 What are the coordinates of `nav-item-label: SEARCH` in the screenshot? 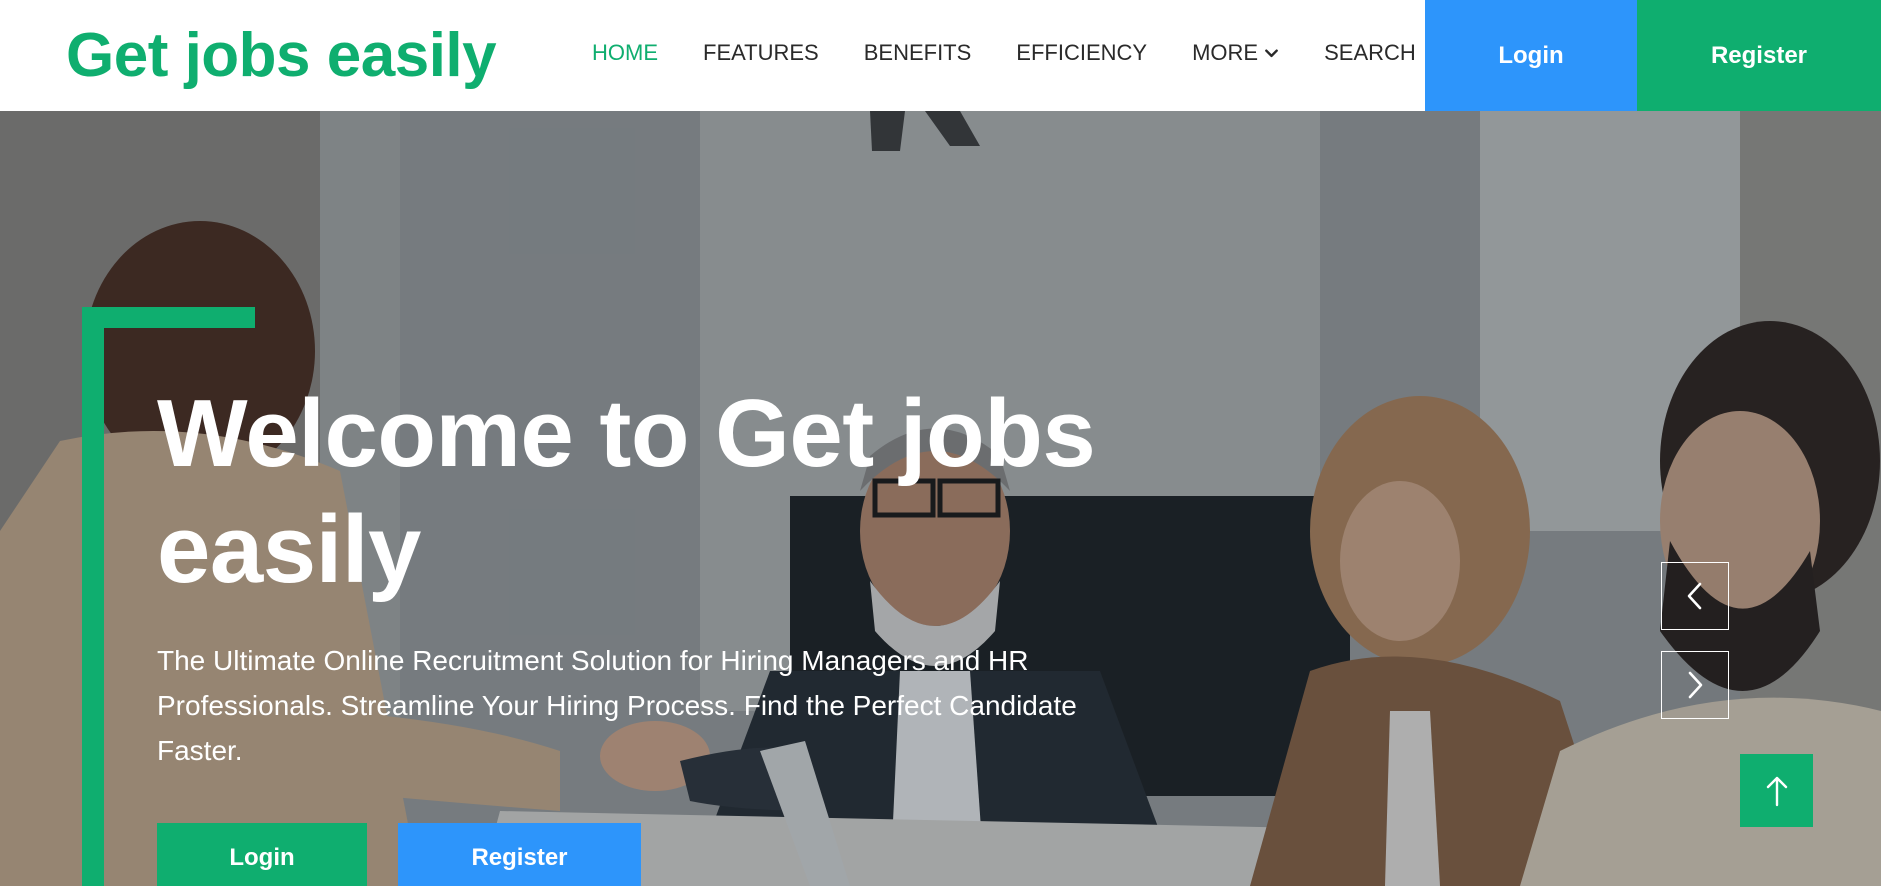 It's located at (1370, 52).